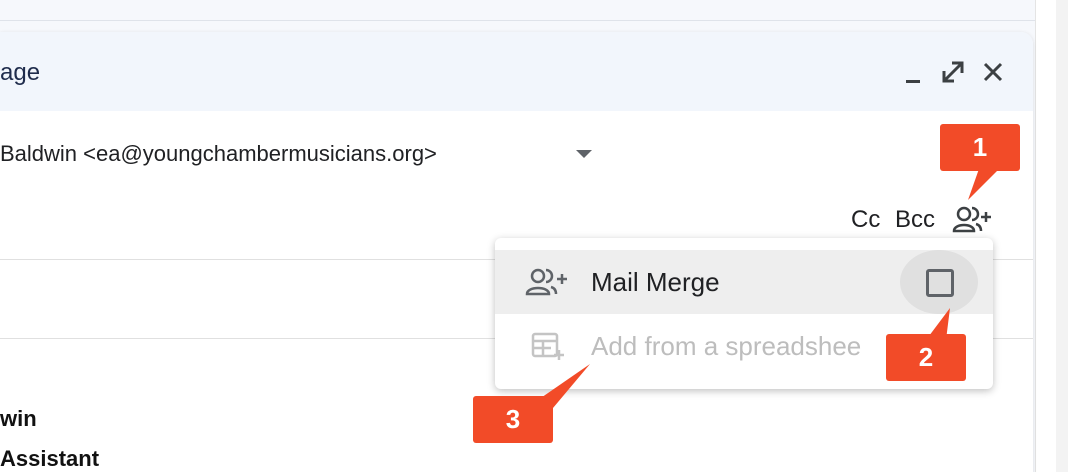  What do you see at coordinates (1062, 236) in the screenshot?
I see `right-scroll-strip` at bounding box center [1062, 236].